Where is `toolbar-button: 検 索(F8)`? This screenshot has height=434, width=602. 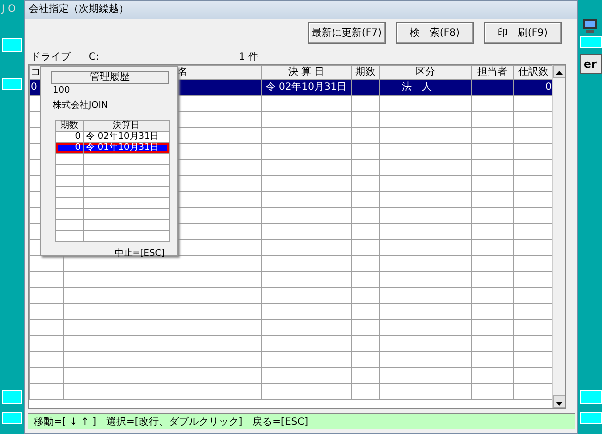 toolbar-button: 検 索(F8) is located at coordinates (435, 33).